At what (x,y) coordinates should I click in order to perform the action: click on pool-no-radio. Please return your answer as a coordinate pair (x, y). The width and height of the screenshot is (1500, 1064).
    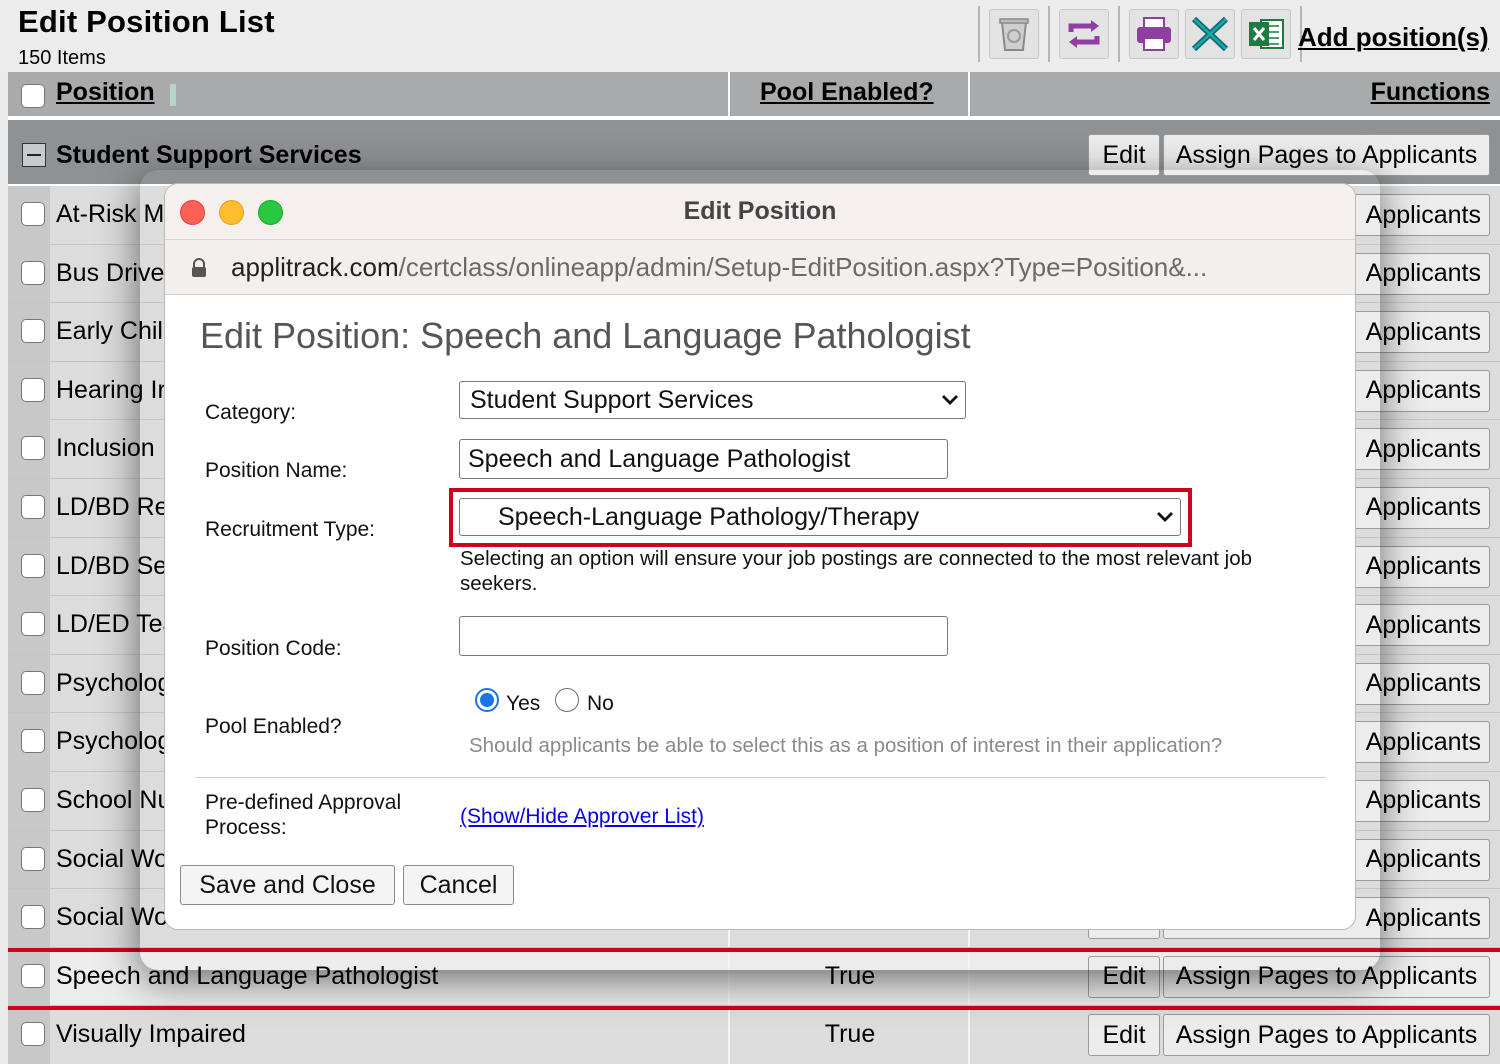
    Looking at the image, I should click on (567, 700).